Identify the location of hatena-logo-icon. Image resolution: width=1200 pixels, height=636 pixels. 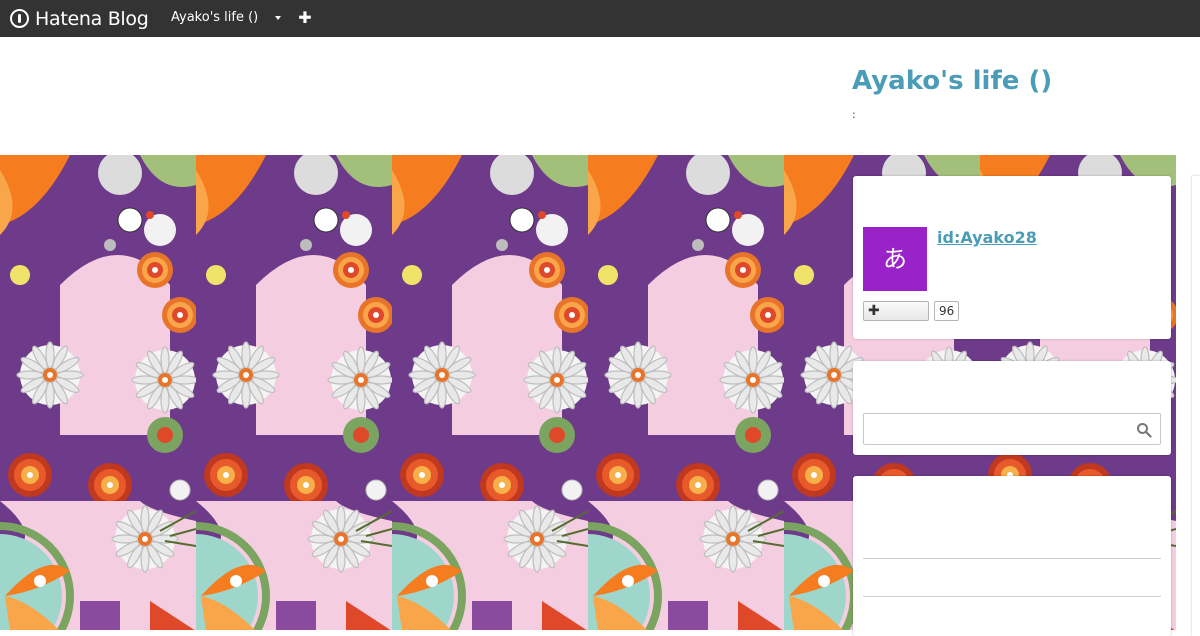
(19, 18).